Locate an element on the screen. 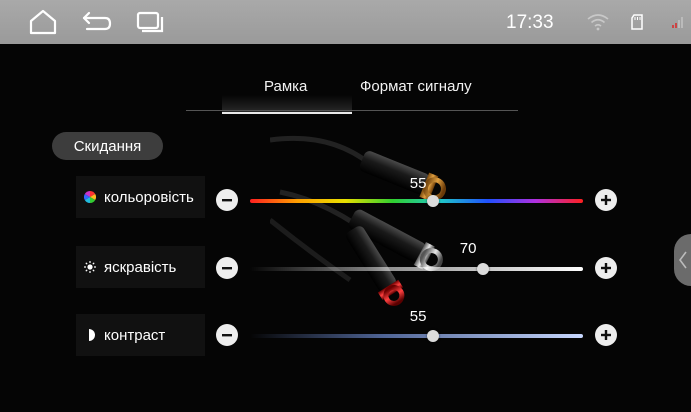  contrast-decrease-button is located at coordinates (227, 335).